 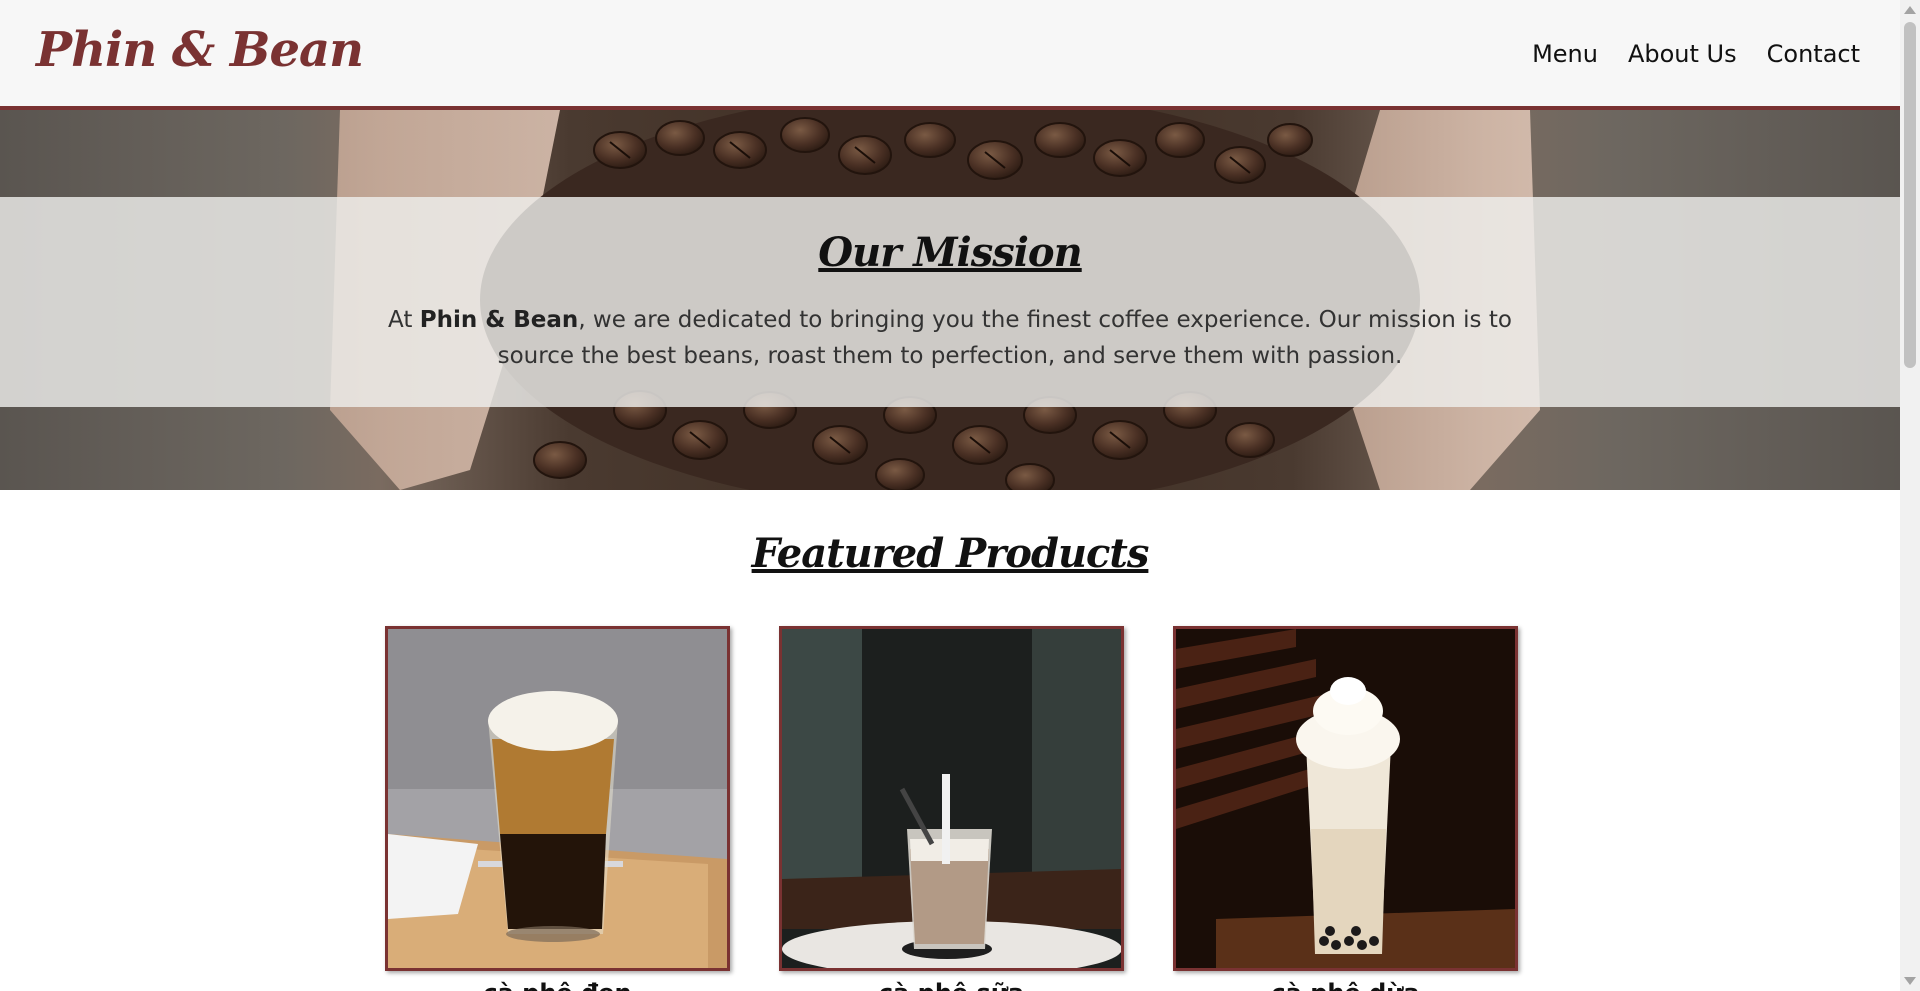 What do you see at coordinates (1910, 495) in the screenshot?
I see `page-scrollbar` at bounding box center [1910, 495].